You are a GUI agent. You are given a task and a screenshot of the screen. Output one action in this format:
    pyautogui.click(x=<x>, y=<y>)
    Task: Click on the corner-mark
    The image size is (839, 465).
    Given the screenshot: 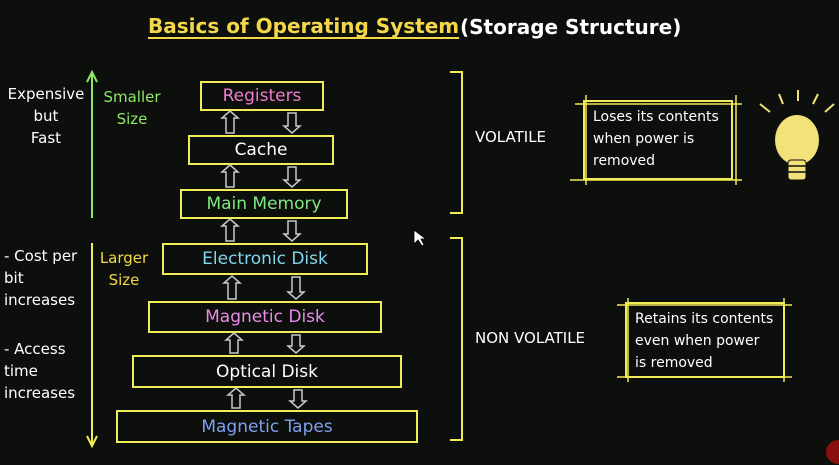 What is the action you would take?
    pyautogui.click(x=832, y=452)
    